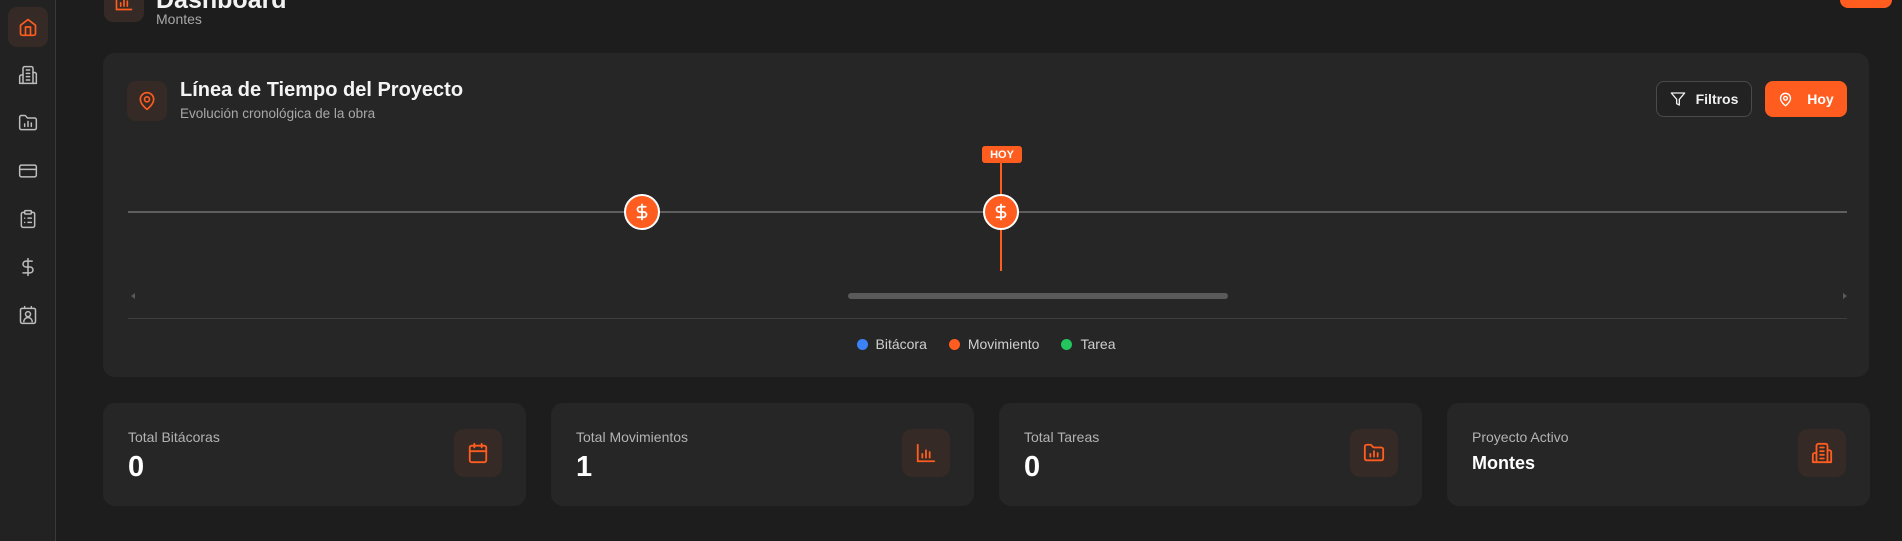  What do you see at coordinates (133, 296) in the screenshot?
I see `scroll-left-arrow` at bounding box center [133, 296].